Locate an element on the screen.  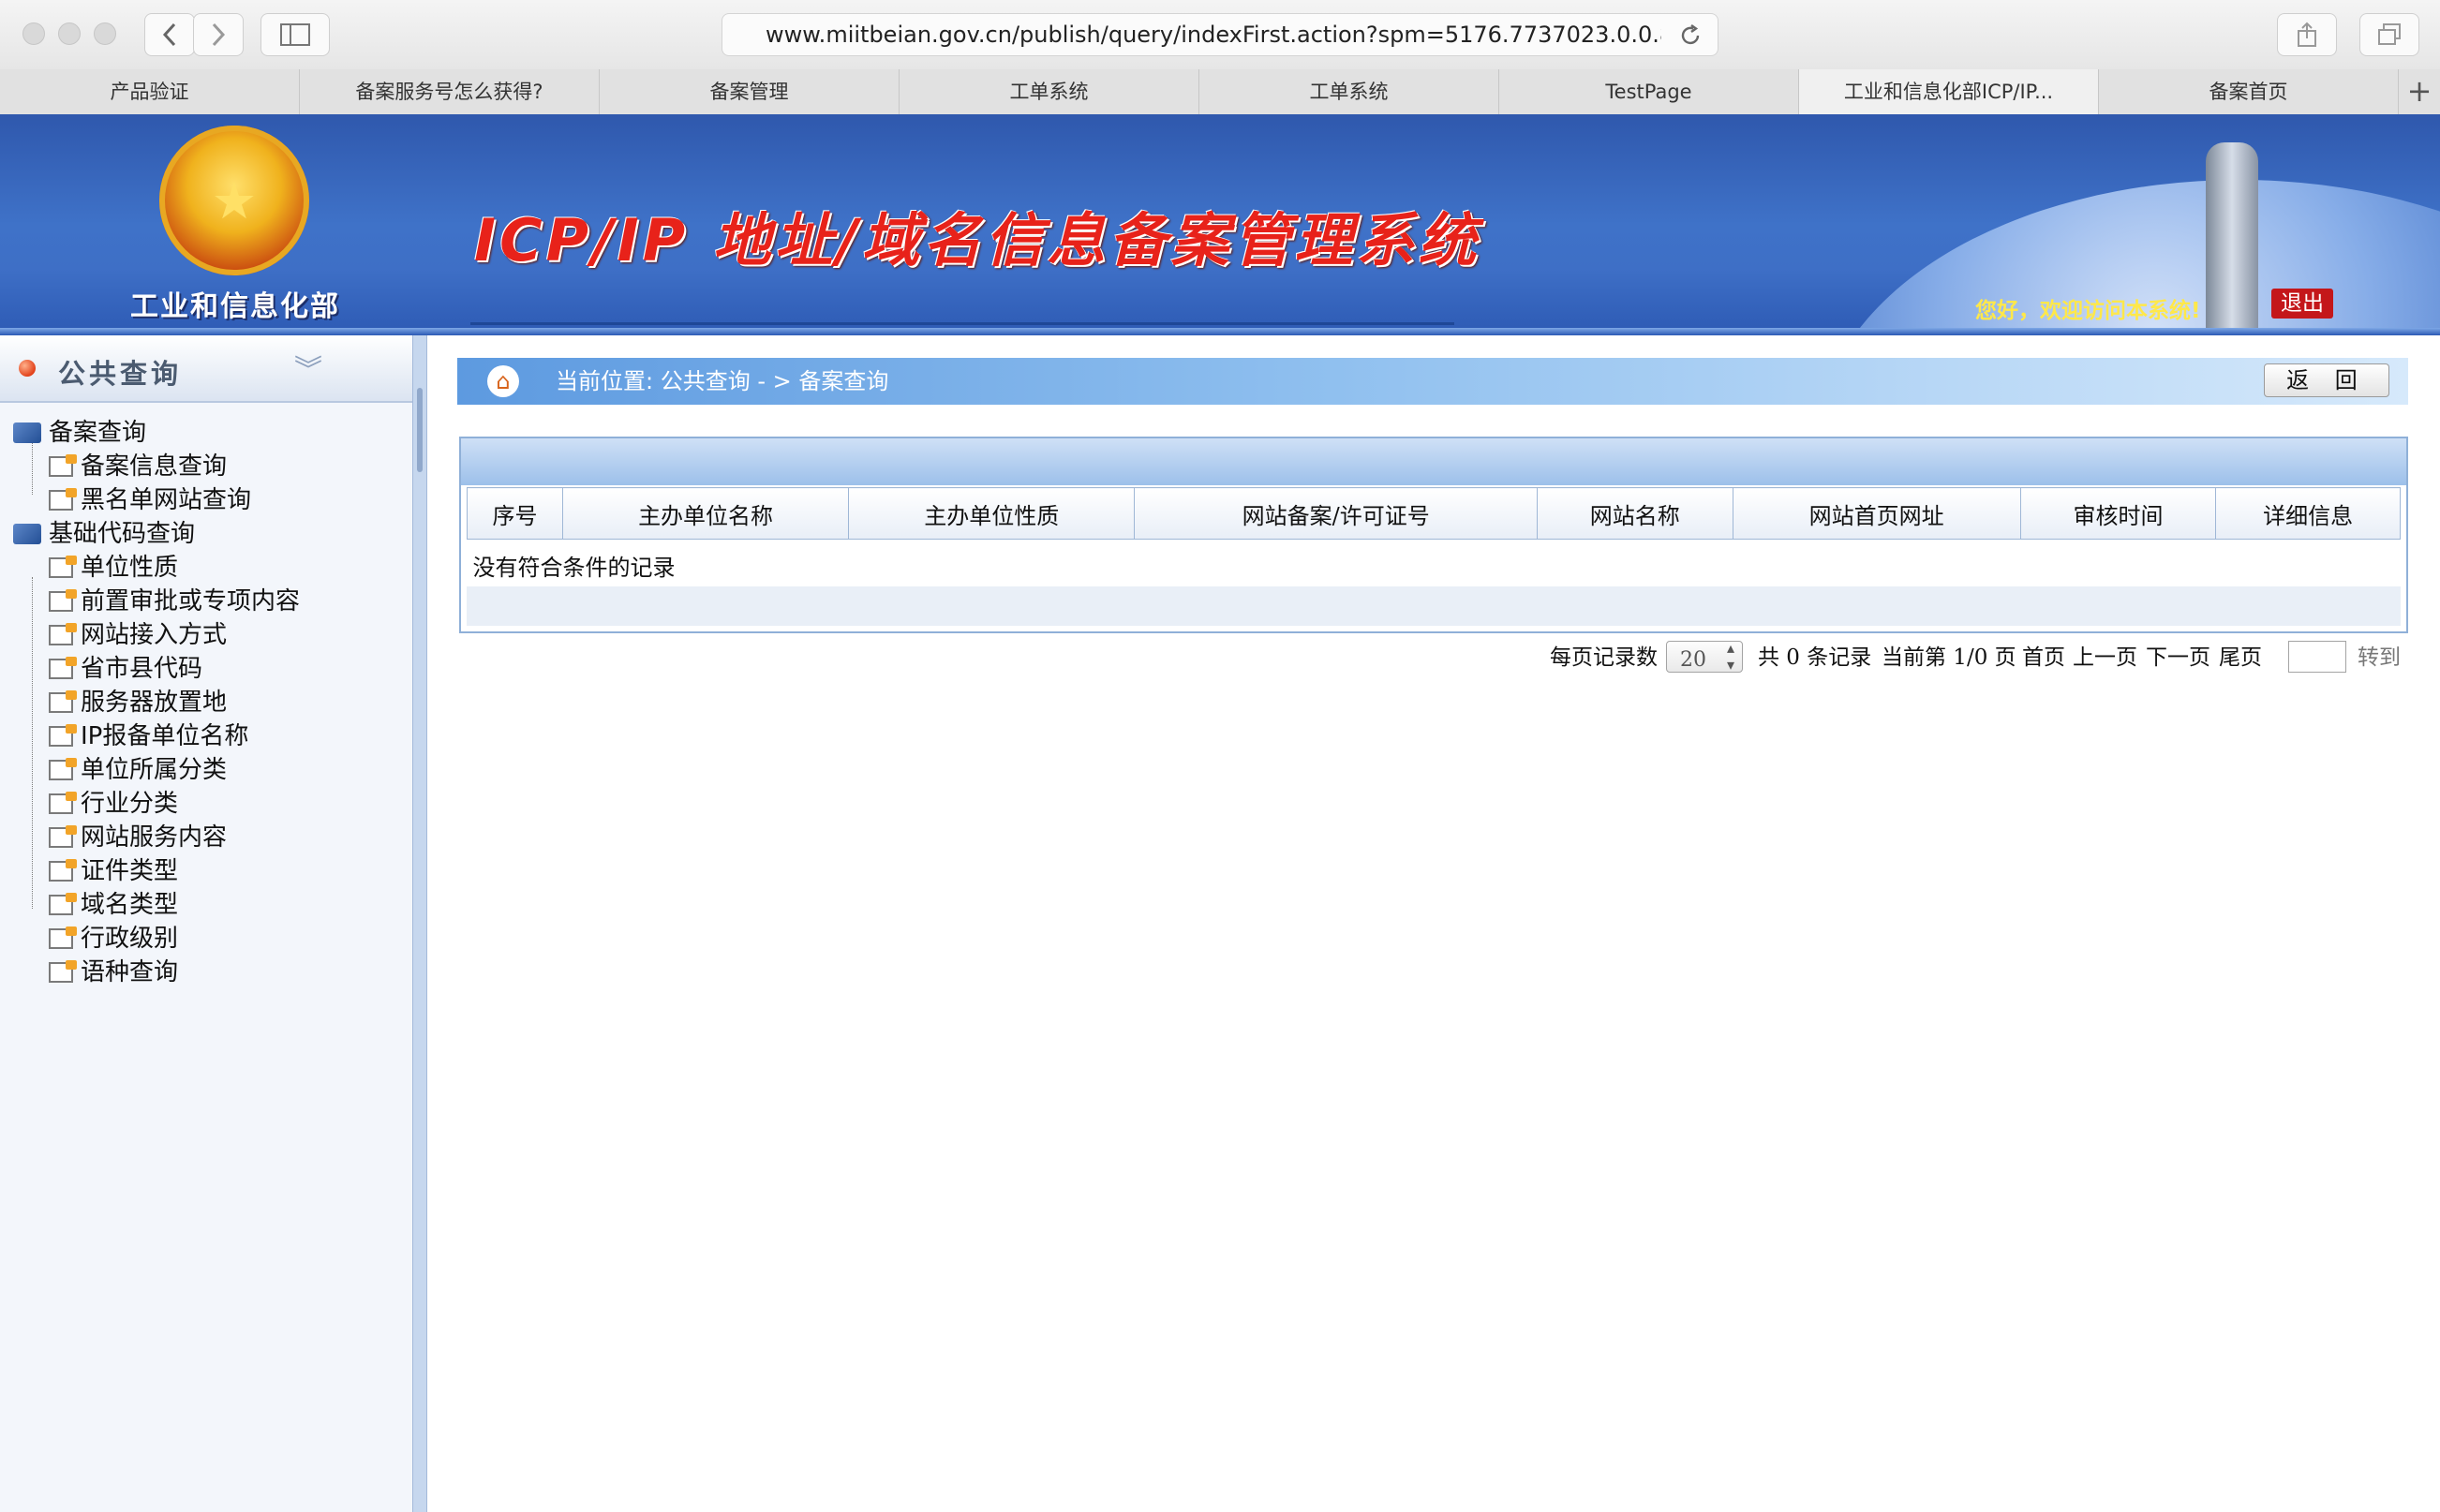
first-page-link: 首页 is located at coordinates (2043, 657).